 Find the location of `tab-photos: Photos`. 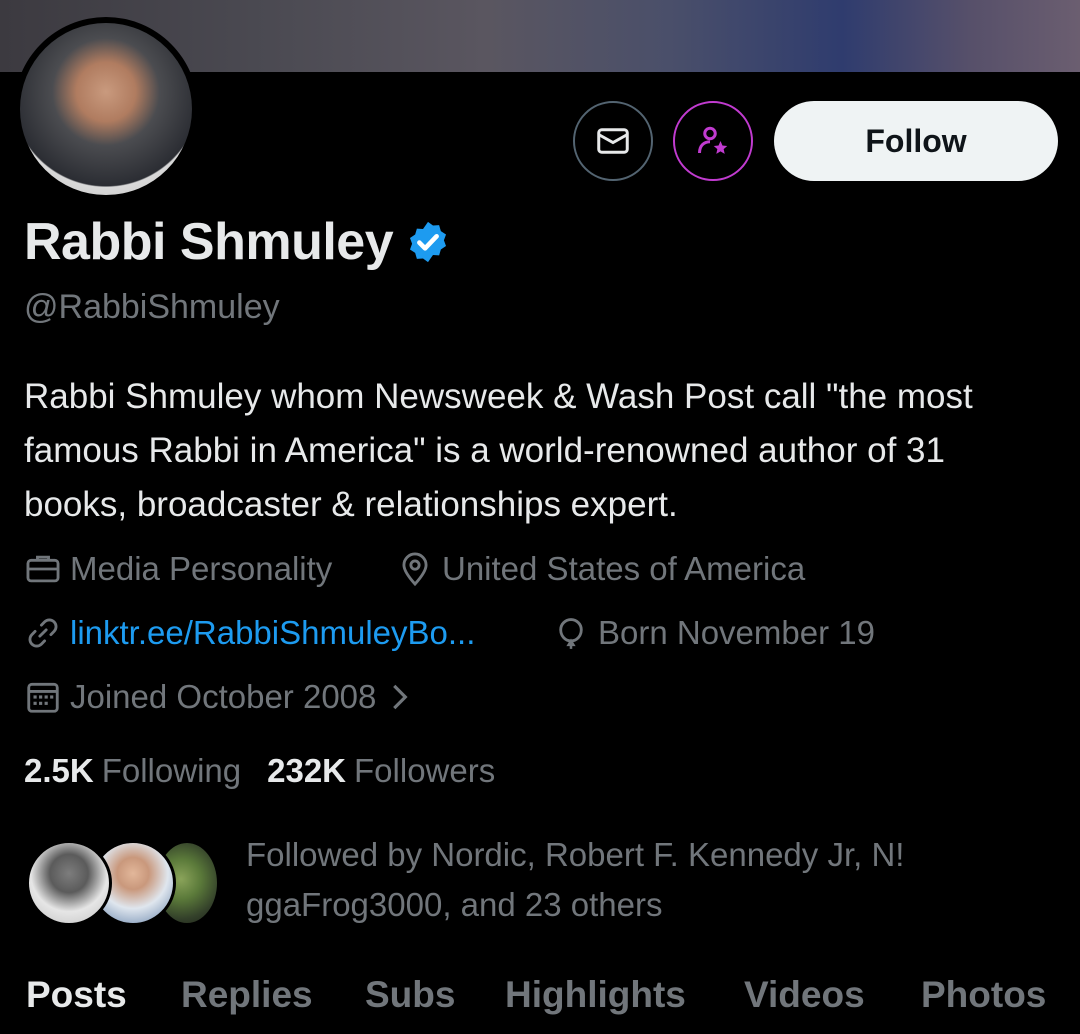

tab-photos: Photos is located at coordinates (983, 995).